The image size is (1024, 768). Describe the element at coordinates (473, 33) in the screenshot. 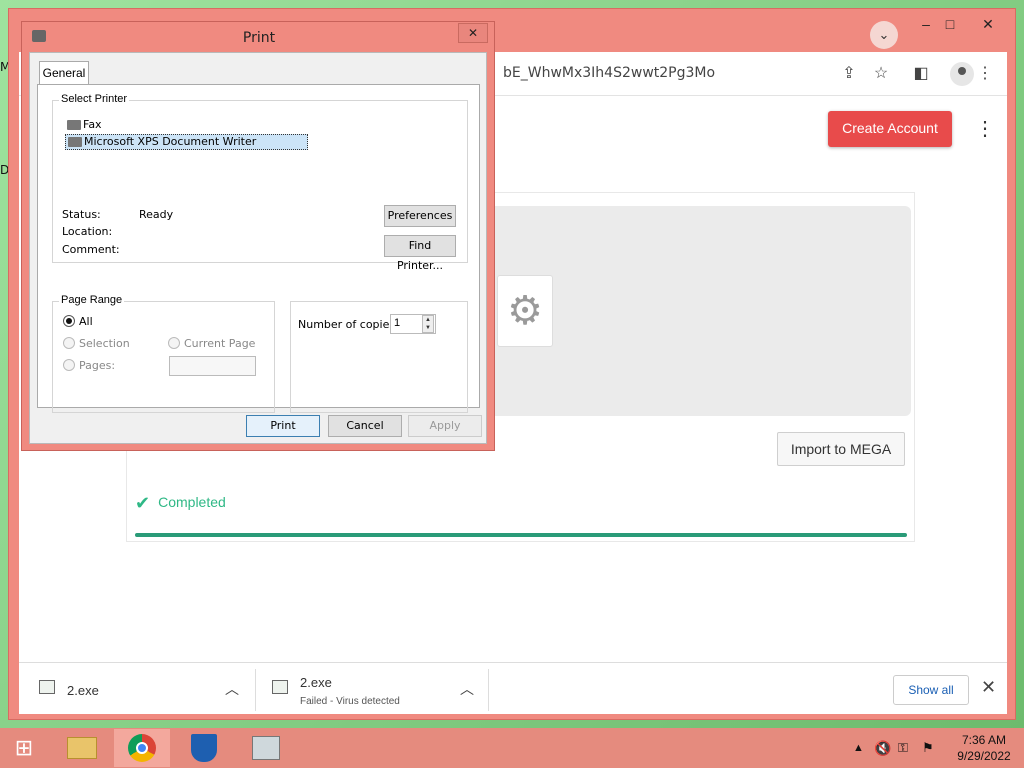

I see `dialog-close-button: ✕` at that location.